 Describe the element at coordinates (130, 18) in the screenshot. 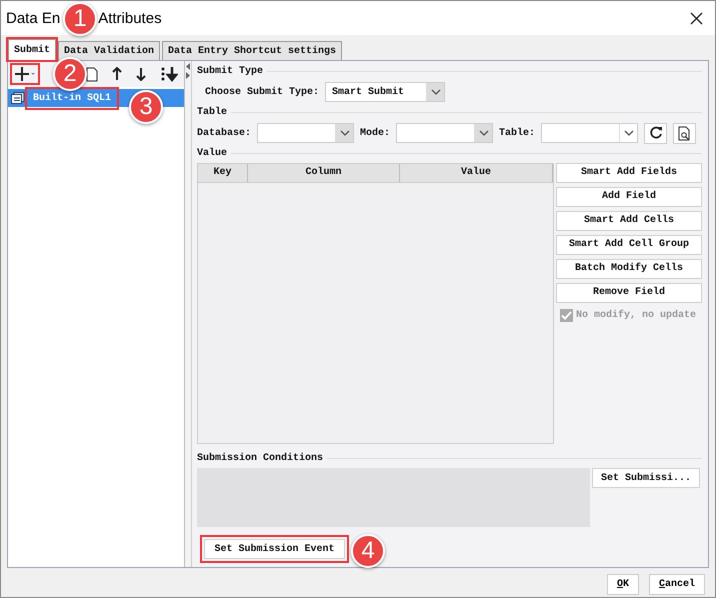

I see `window-title: Attributes` at that location.